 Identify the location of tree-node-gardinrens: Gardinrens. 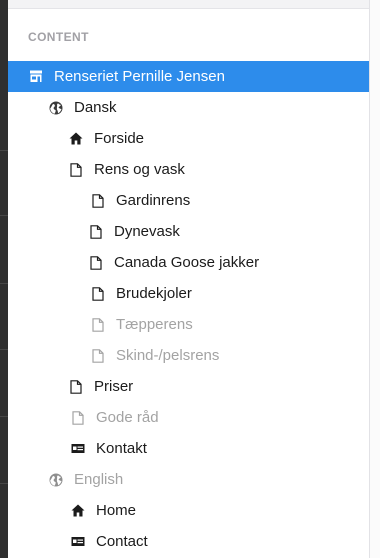
(188, 200).